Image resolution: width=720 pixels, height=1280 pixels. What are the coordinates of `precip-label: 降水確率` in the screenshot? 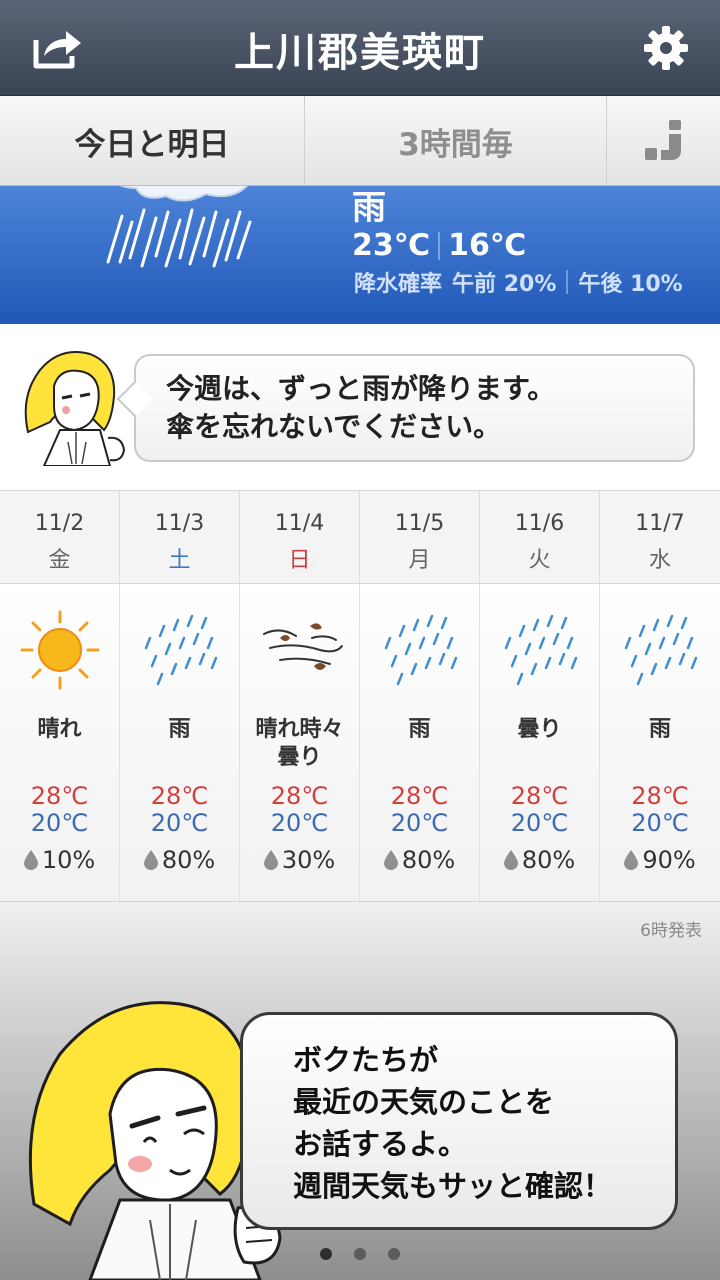 It's located at (398, 284).